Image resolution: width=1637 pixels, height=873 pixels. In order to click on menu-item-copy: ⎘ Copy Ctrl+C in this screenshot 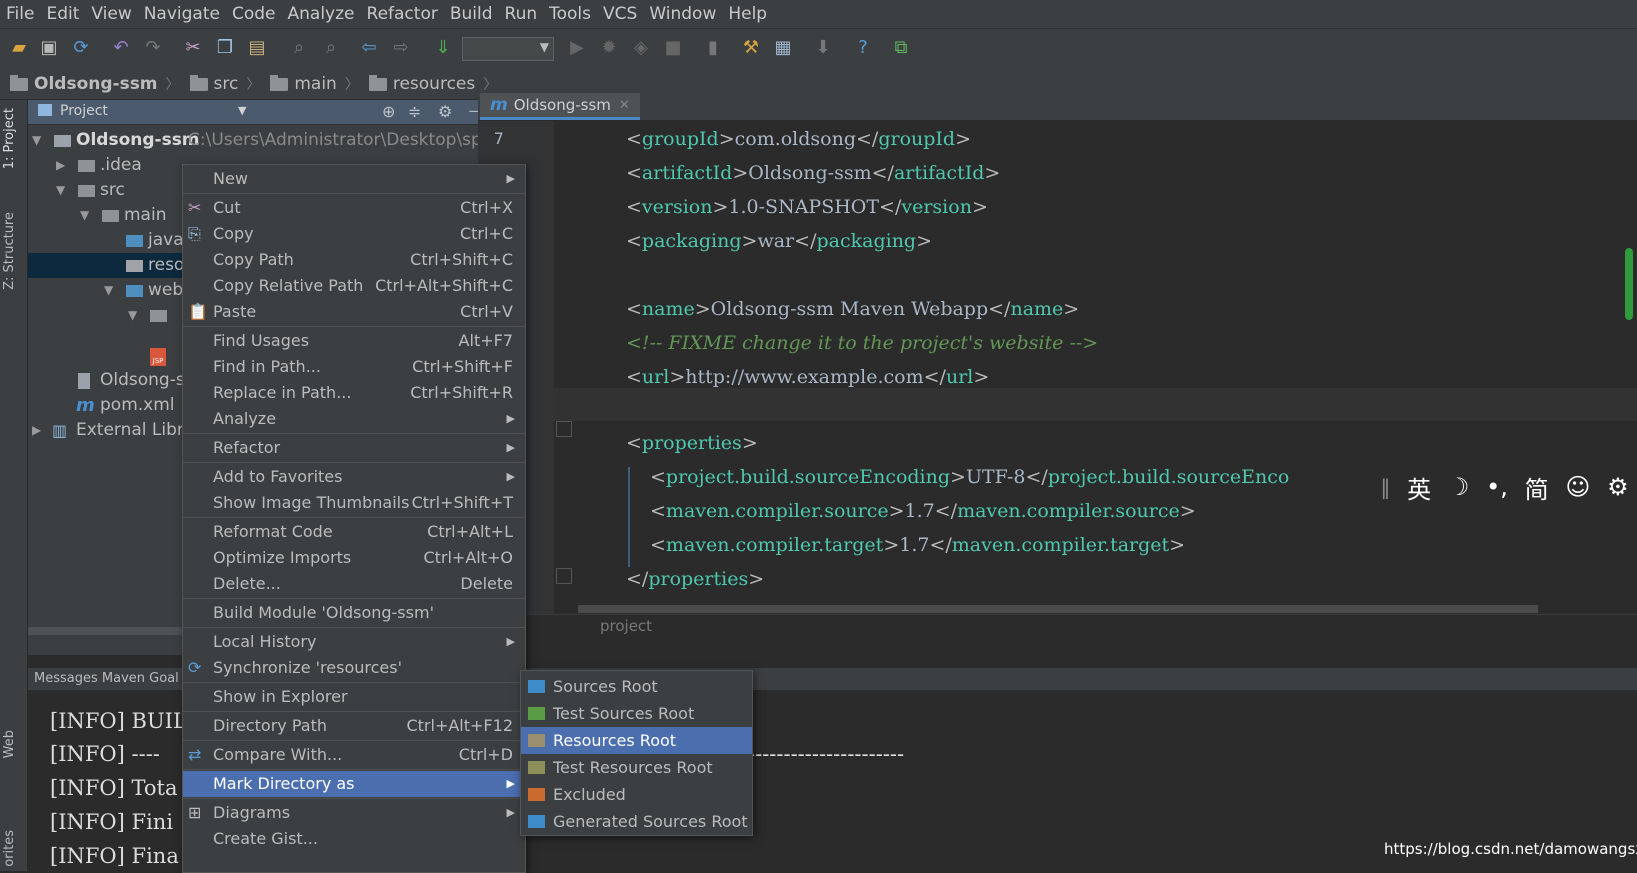, I will do `click(354, 234)`.